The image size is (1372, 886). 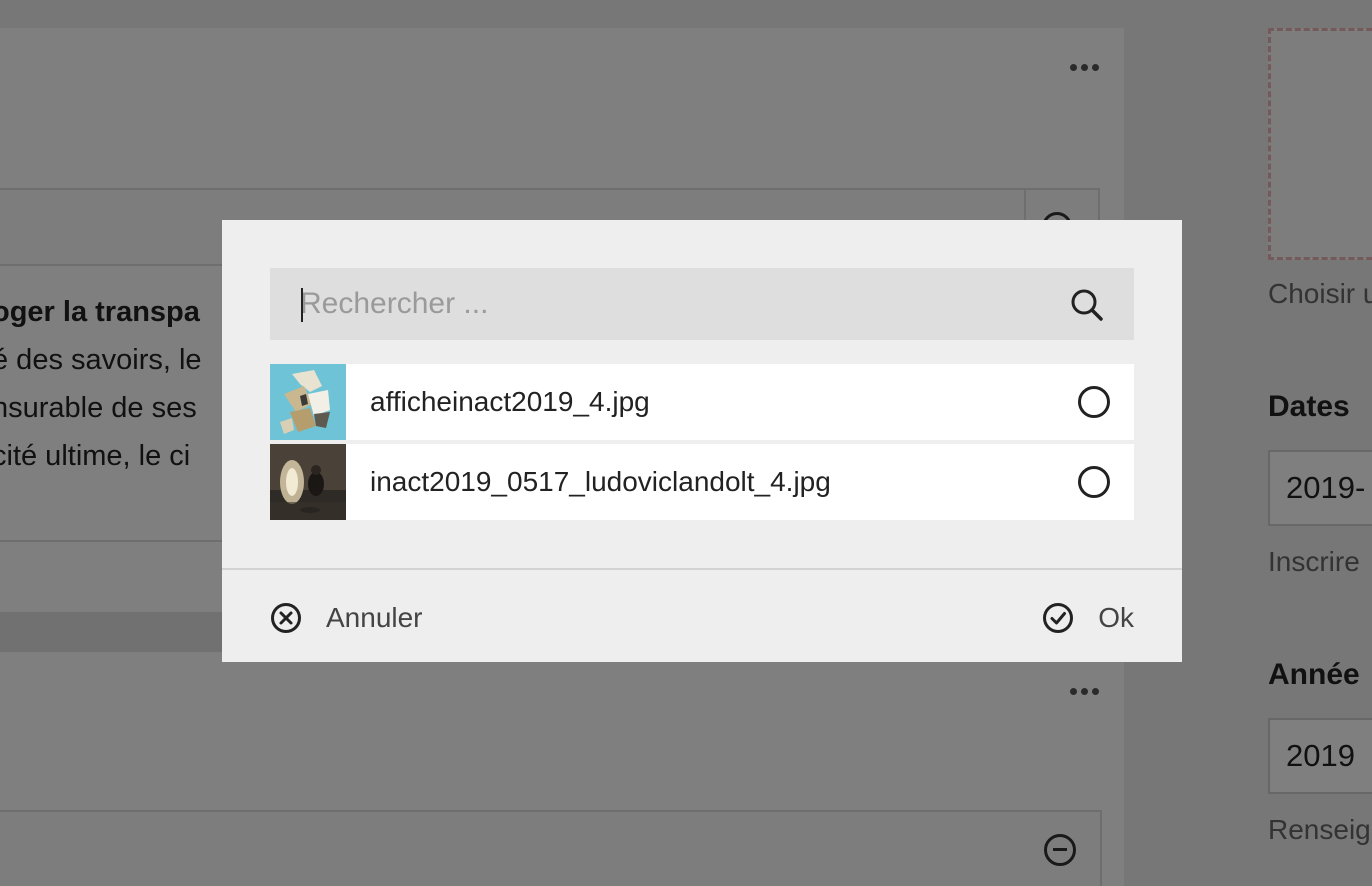 What do you see at coordinates (286, 618) in the screenshot?
I see `close-circle-icon` at bounding box center [286, 618].